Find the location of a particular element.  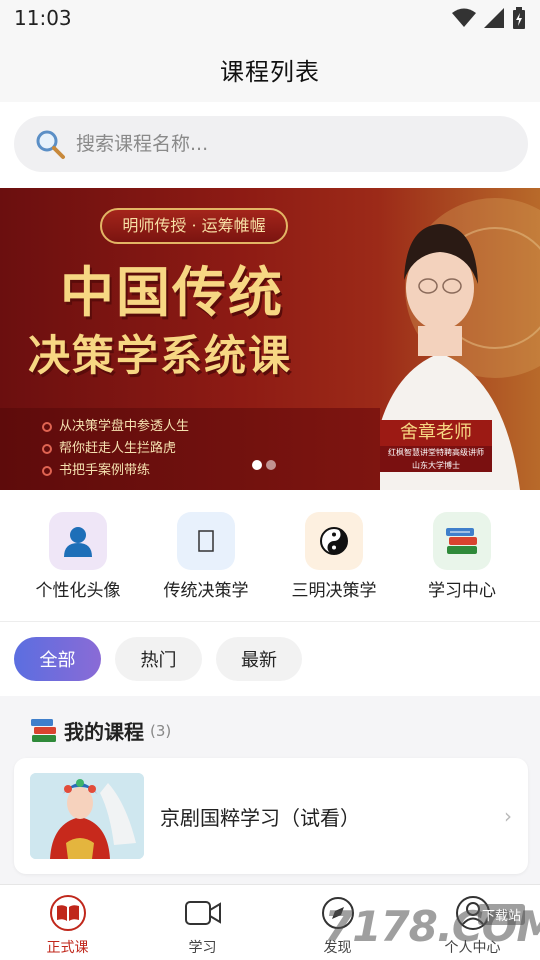

quick-label: 个性化头像 is located at coordinates (78, 591).